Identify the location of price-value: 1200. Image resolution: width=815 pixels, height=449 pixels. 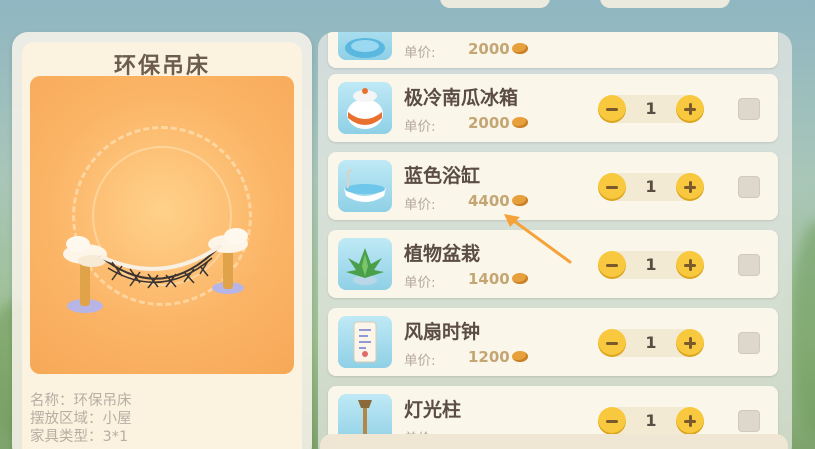
(489, 357).